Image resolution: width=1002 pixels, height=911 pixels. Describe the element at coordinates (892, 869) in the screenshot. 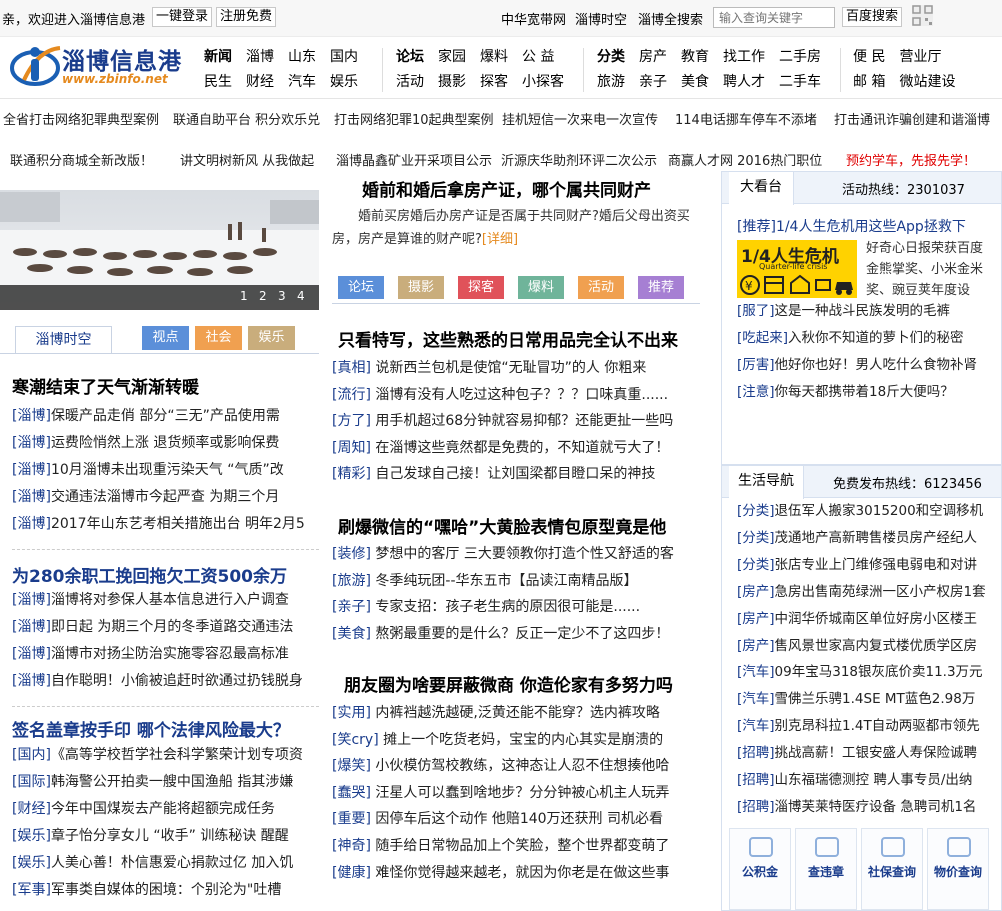

I see `service-social-security: 社保查询` at that location.